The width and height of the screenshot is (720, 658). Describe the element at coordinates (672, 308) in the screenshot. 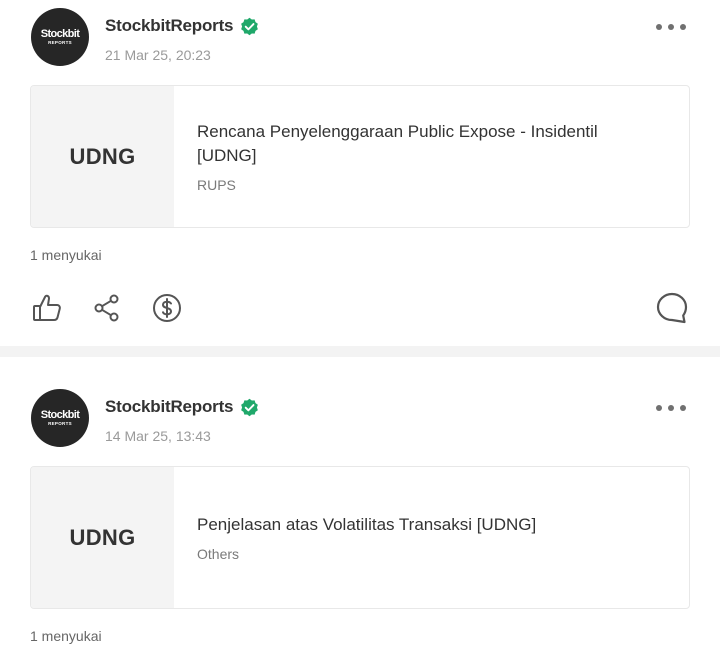

I see `comment-bubble-icon` at that location.